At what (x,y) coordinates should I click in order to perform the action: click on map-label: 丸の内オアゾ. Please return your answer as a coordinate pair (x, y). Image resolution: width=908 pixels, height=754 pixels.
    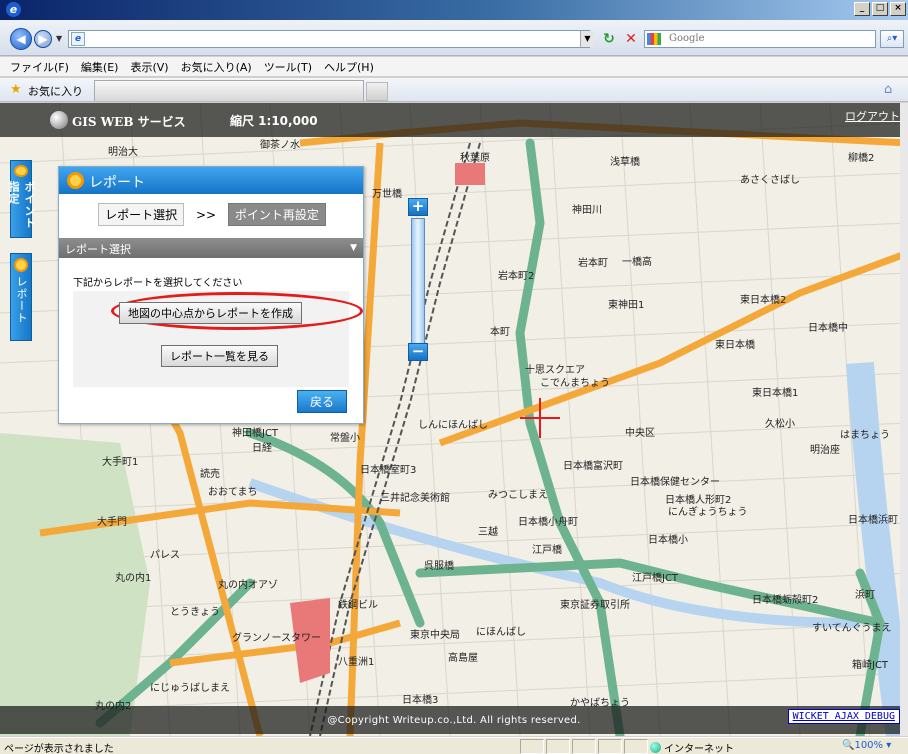
    Looking at the image, I should click on (248, 584).